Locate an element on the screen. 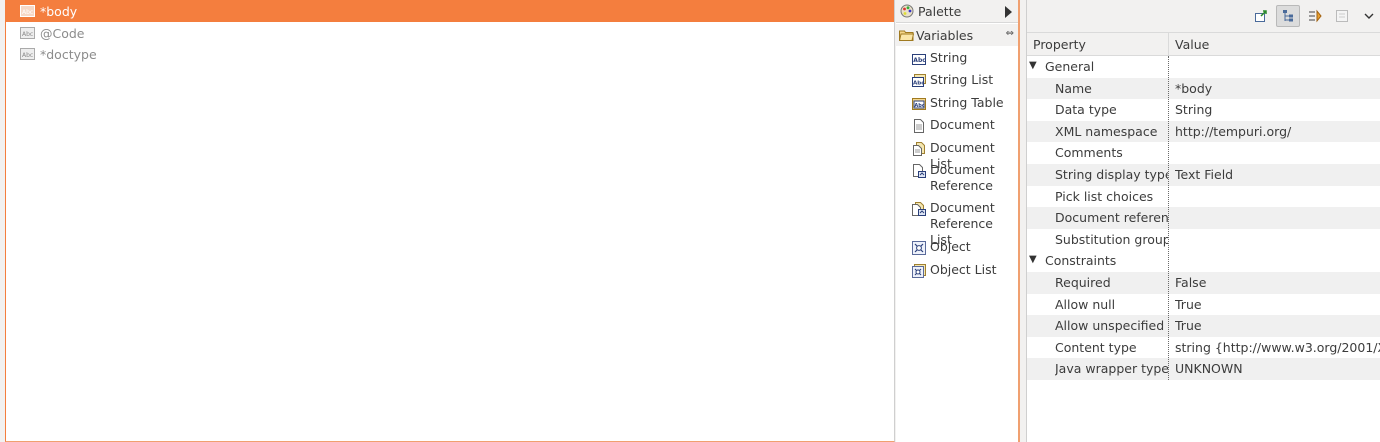 This screenshot has width=1380, height=442. tree-item-code: Abc @Code is located at coordinates (450, 33).